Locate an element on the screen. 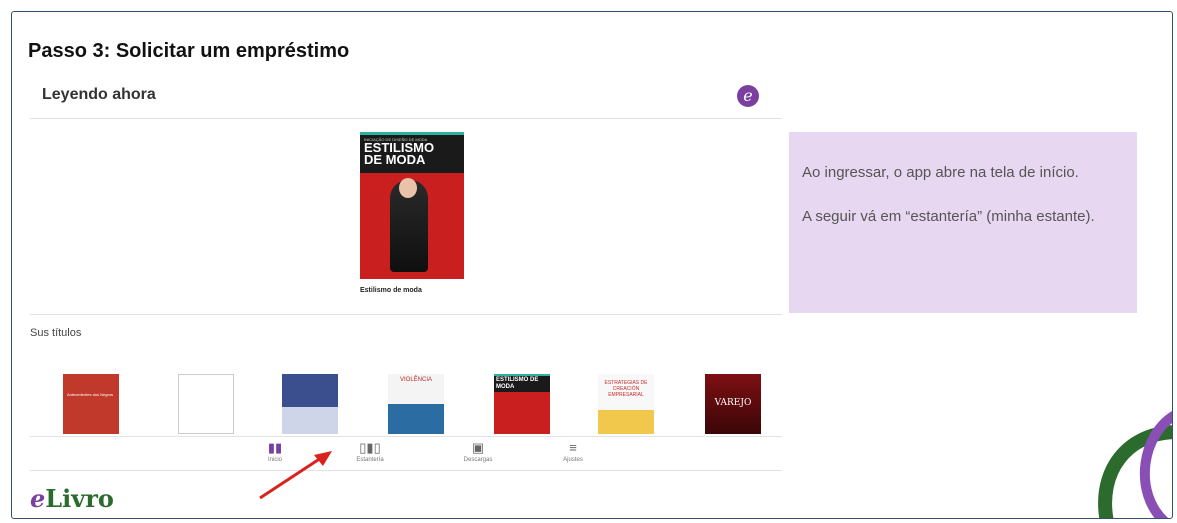 This screenshot has height=523, width=1177. nav-label: Estantería is located at coordinates (370, 460).